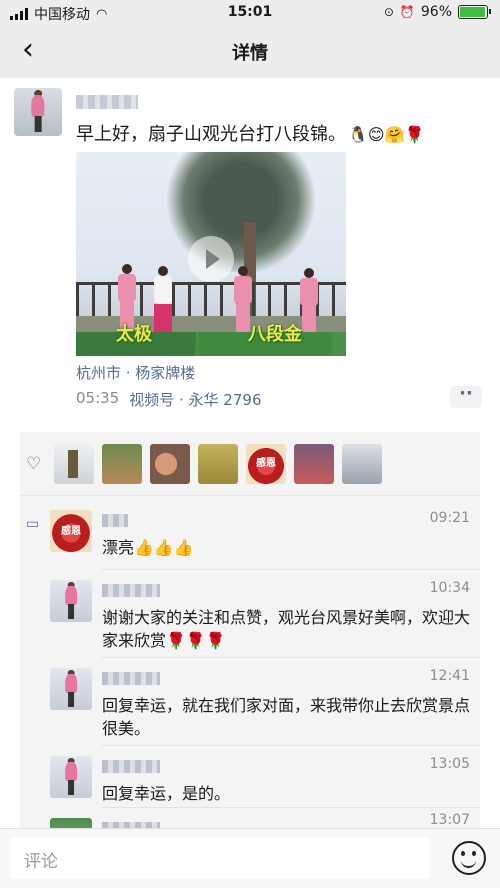 Image resolution: width=500 pixels, height=888 pixels. I want to click on heart-outline-icon: ♡, so click(34, 464).